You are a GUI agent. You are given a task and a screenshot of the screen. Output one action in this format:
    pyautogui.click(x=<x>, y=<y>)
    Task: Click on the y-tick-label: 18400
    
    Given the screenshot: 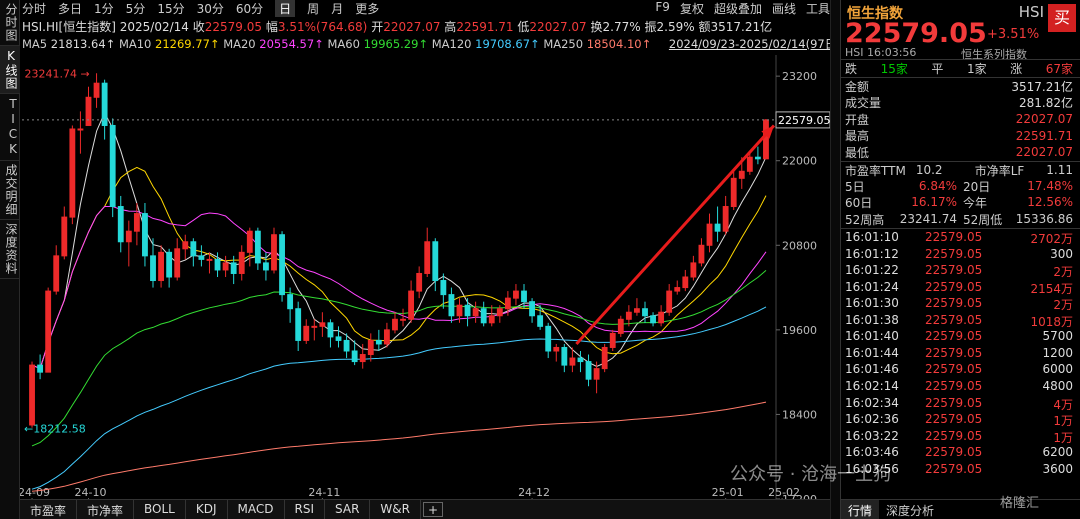 What is the action you would take?
    pyautogui.click(x=799, y=414)
    